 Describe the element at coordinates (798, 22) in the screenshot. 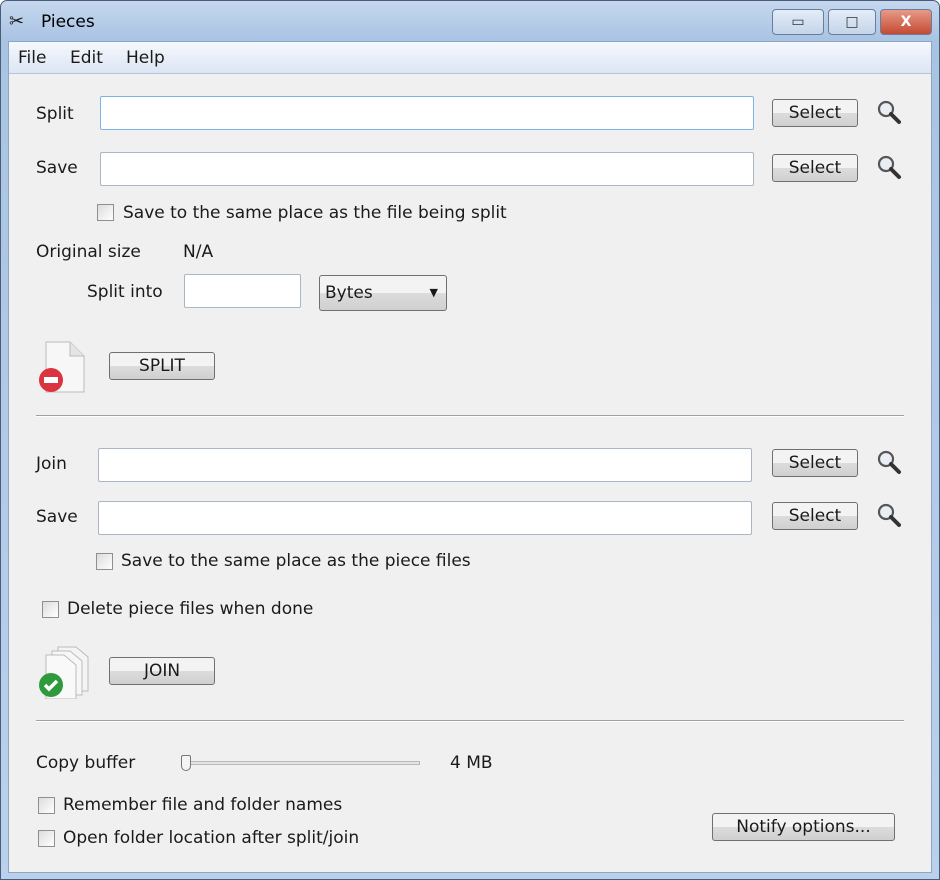

I see `minimize-button: ▭` at that location.